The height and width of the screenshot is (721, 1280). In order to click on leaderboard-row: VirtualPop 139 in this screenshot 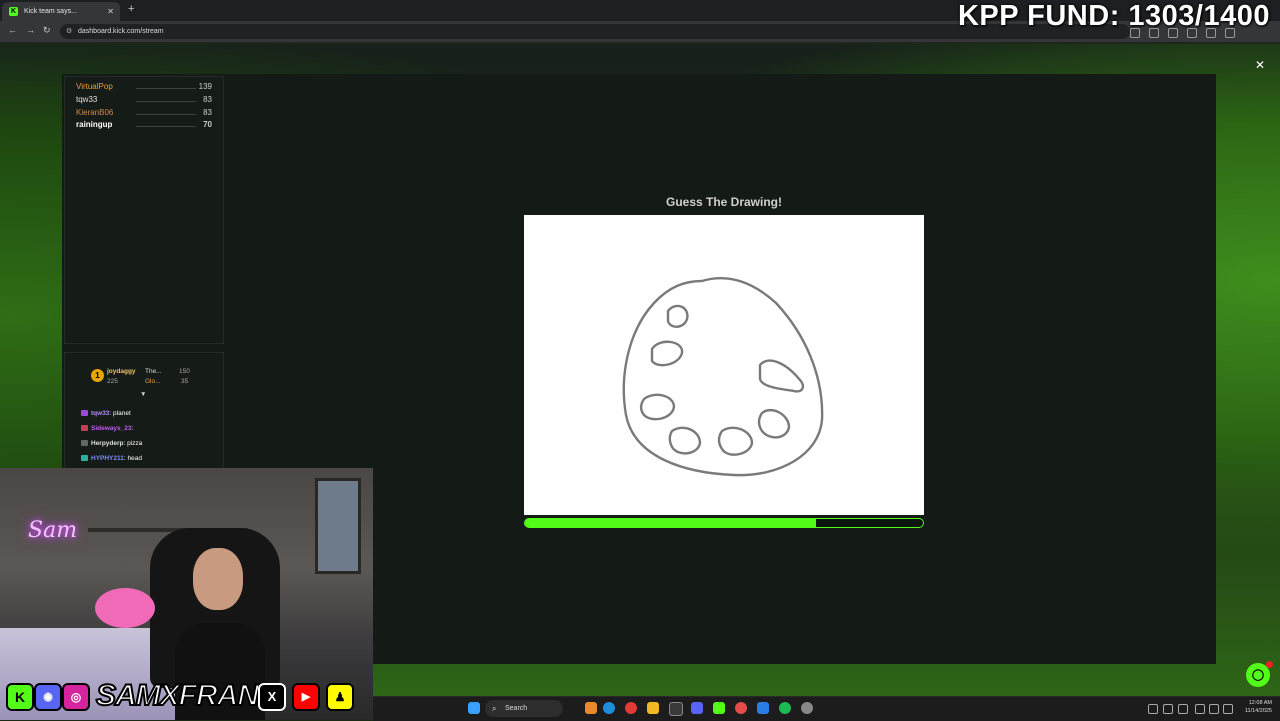, I will do `click(144, 88)`.